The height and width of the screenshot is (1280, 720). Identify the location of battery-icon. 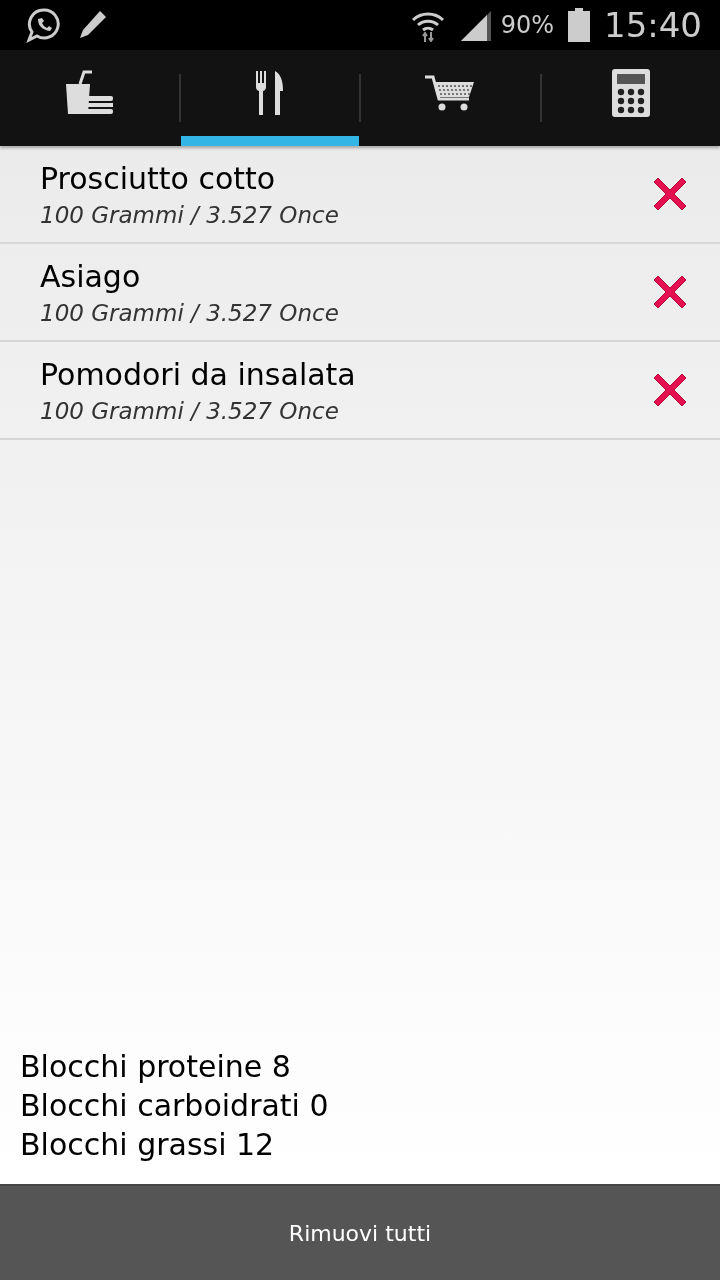
(579, 25).